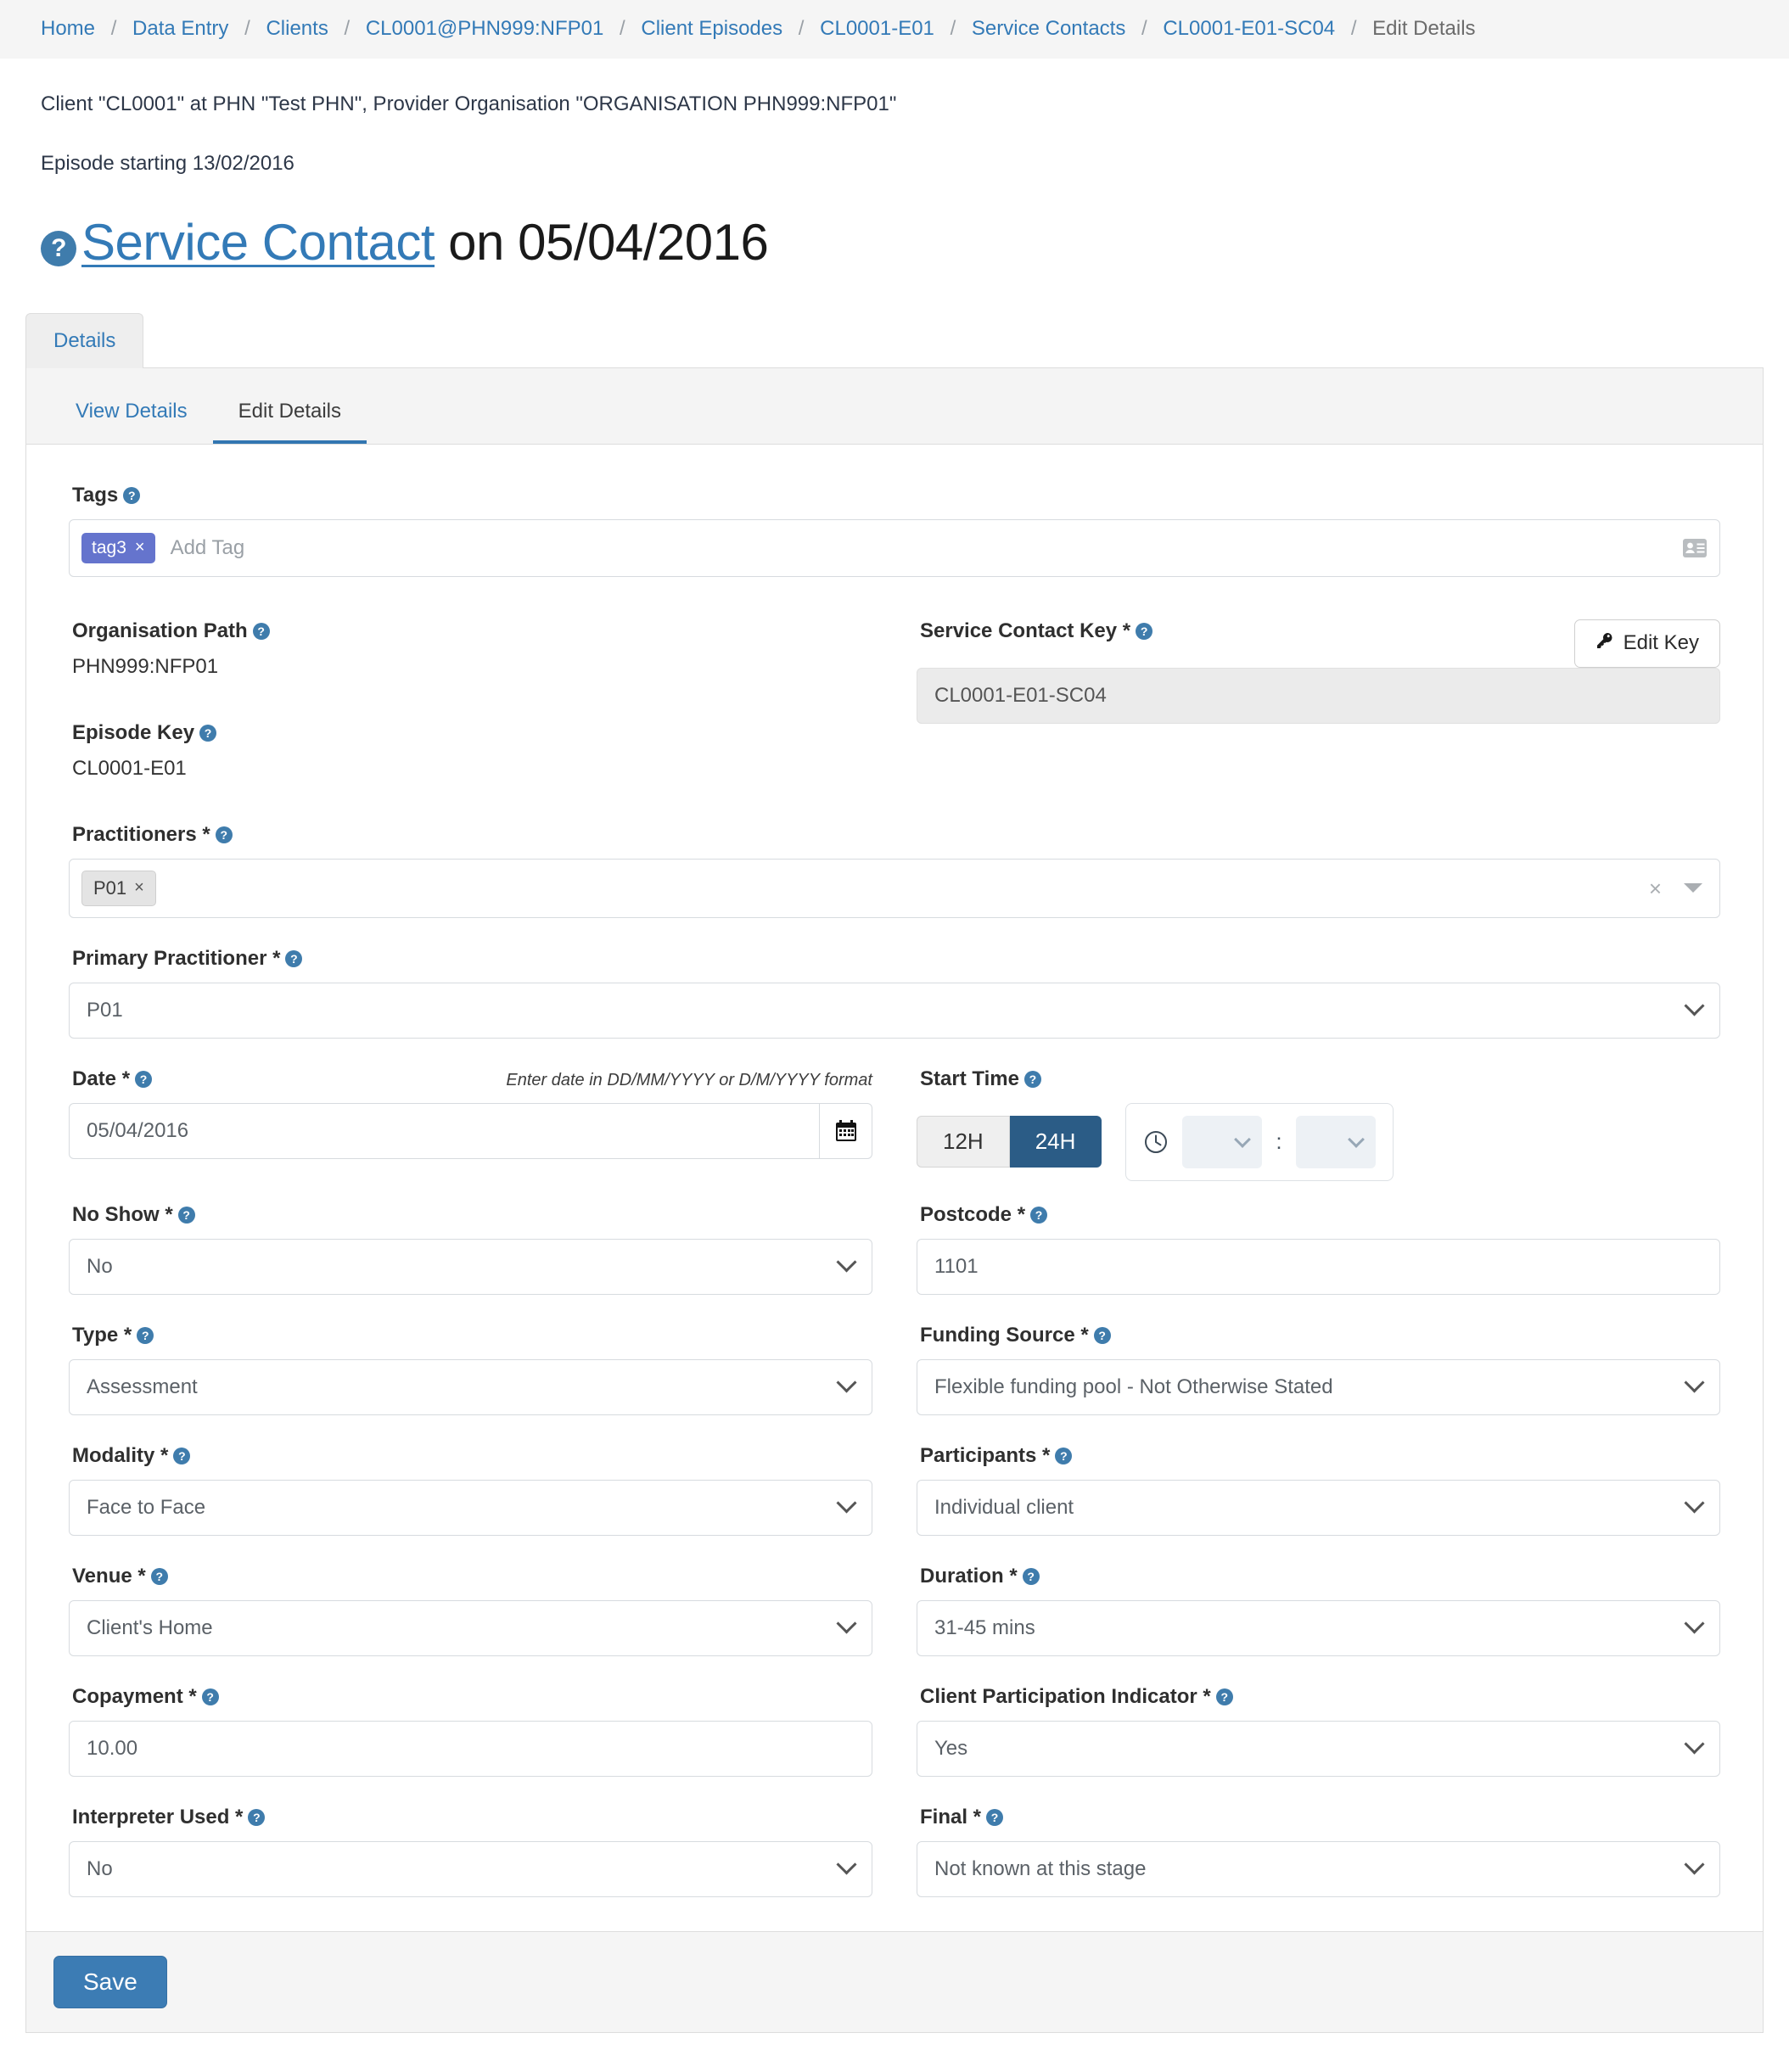  What do you see at coordinates (110, 1981) in the screenshot?
I see `save-button: Save` at bounding box center [110, 1981].